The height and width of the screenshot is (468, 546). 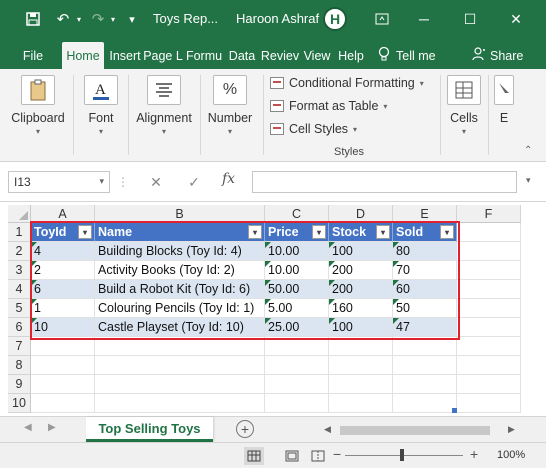 I want to click on cell-c9, so click(x=297, y=384).